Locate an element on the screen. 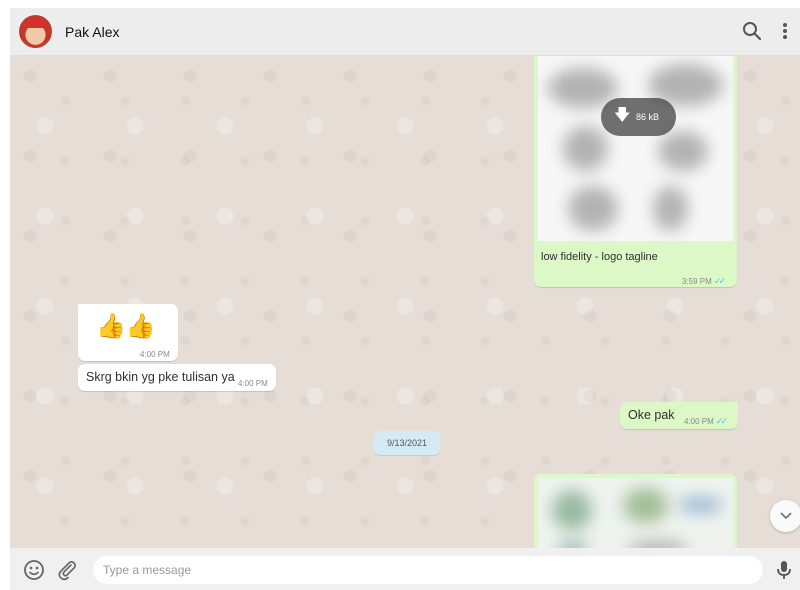 This screenshot has height=590, width=800. emoji-icon is located at coordinates (34, 570).